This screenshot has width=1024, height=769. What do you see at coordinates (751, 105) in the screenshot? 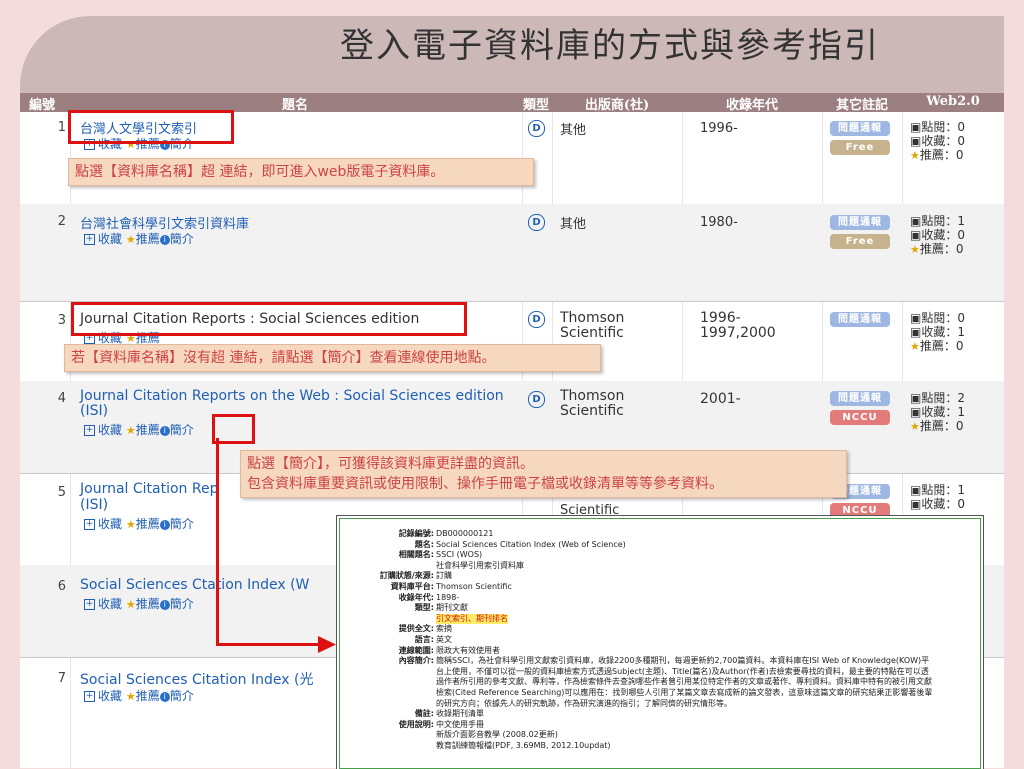
I see `header-years: 收錄年代` at bounding box center [751, 105].